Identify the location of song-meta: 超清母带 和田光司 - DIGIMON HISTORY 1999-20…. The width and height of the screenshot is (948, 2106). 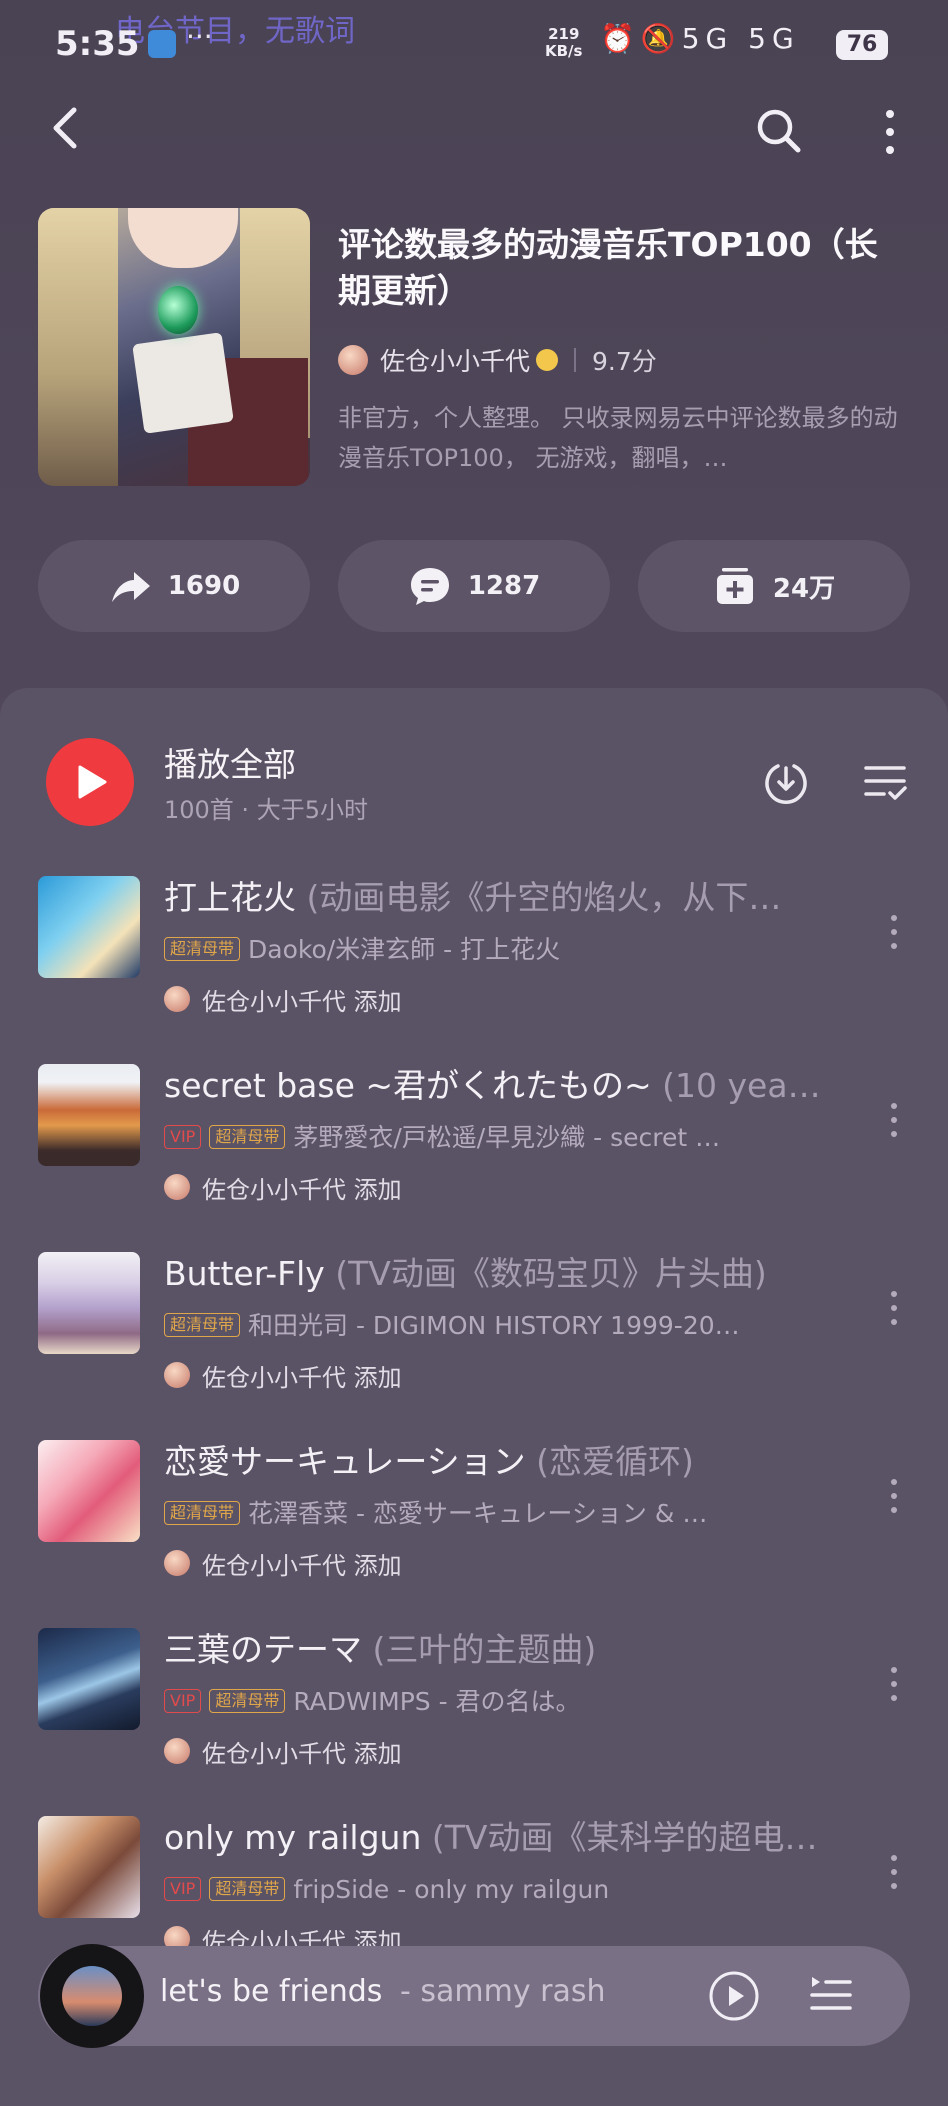
(479, 1326).